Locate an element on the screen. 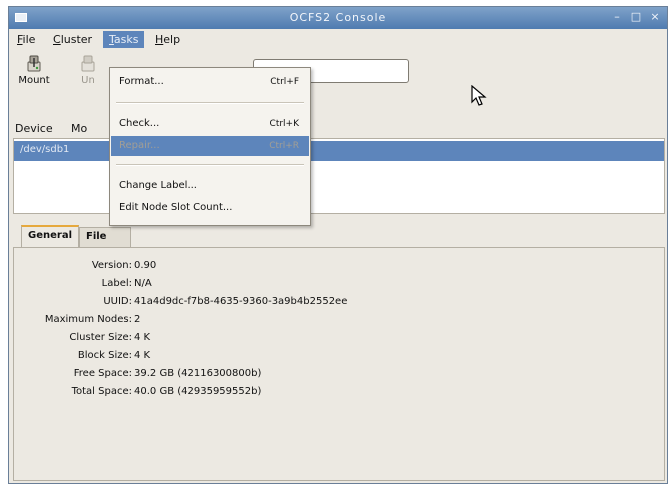  menu-tasks: Tasks is located at coordinates (124, 39).